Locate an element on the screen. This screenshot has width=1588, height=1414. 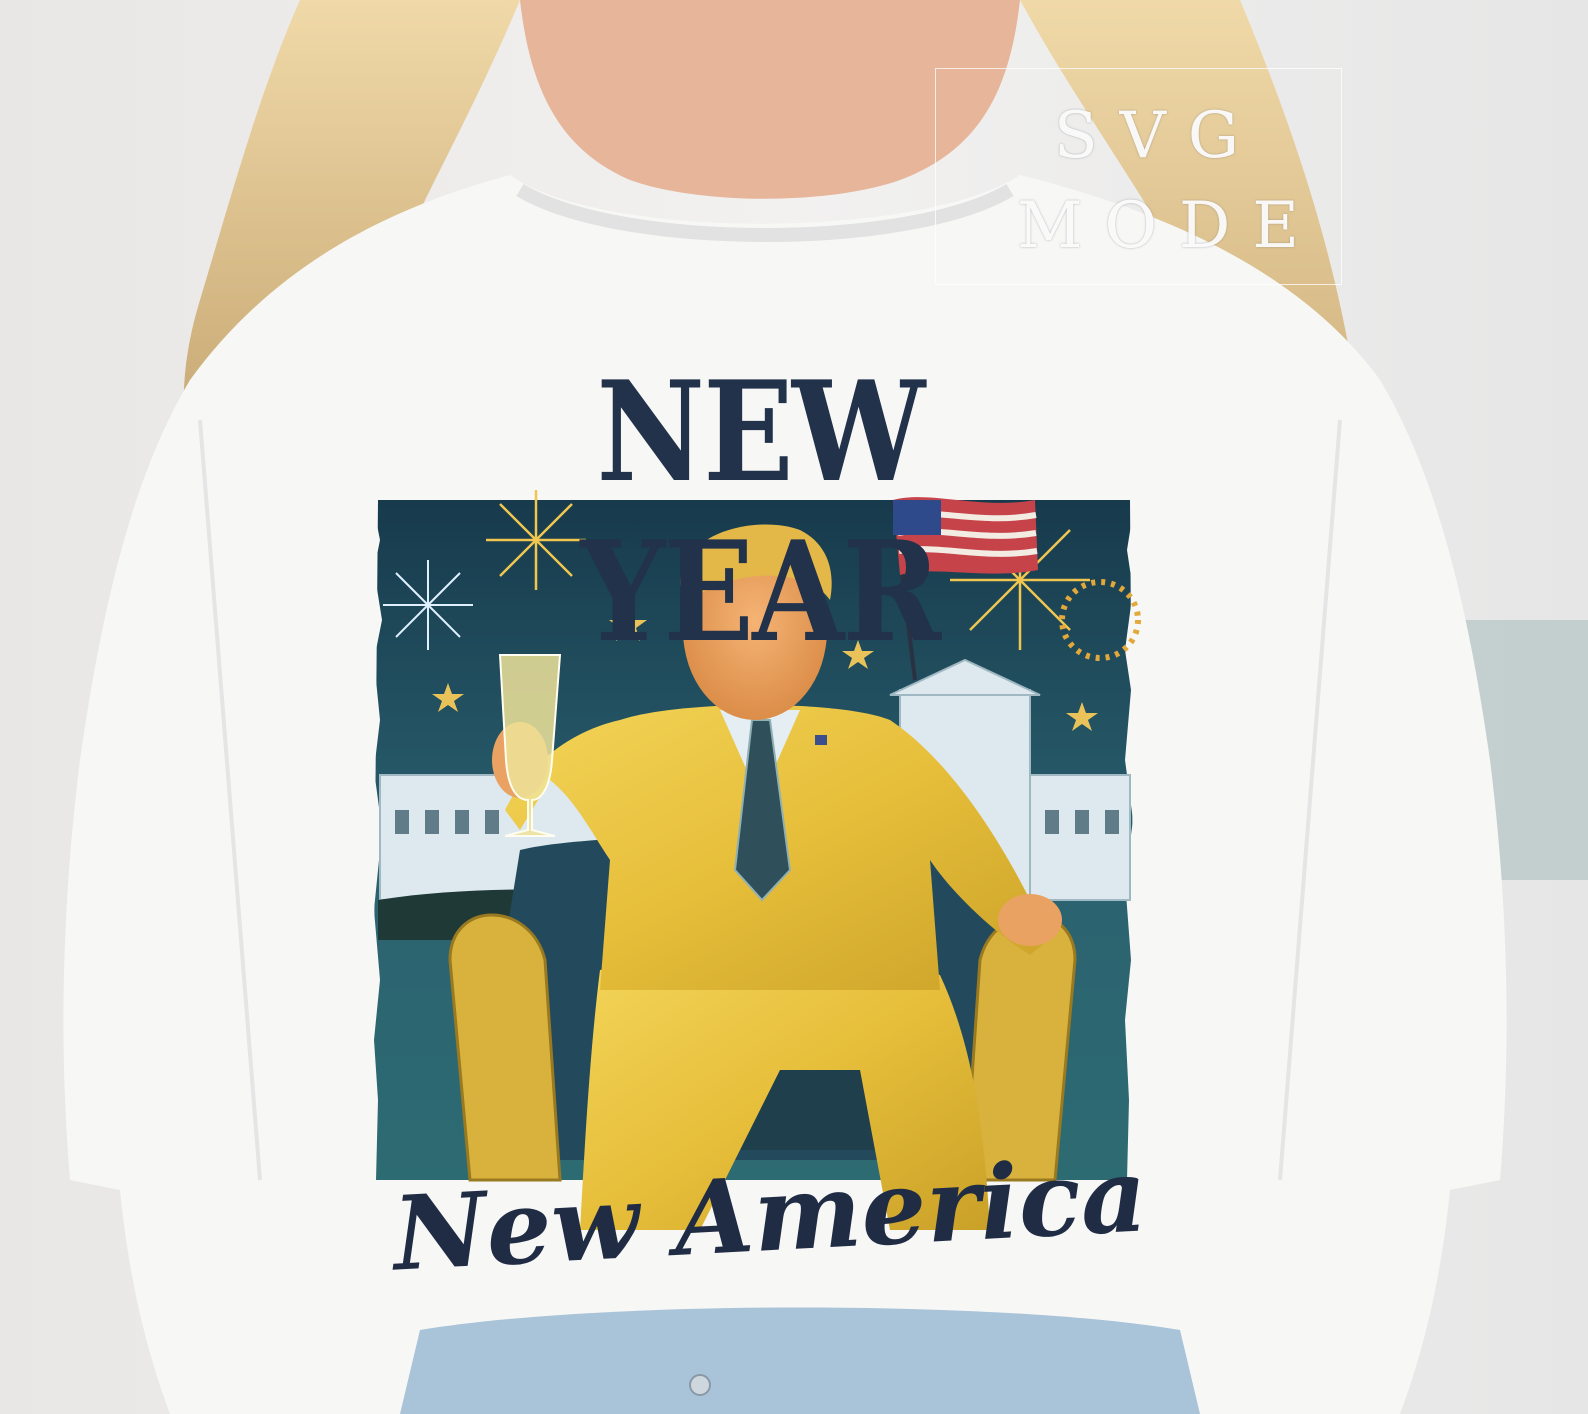
jeans is located at coordinates (800, 1360).